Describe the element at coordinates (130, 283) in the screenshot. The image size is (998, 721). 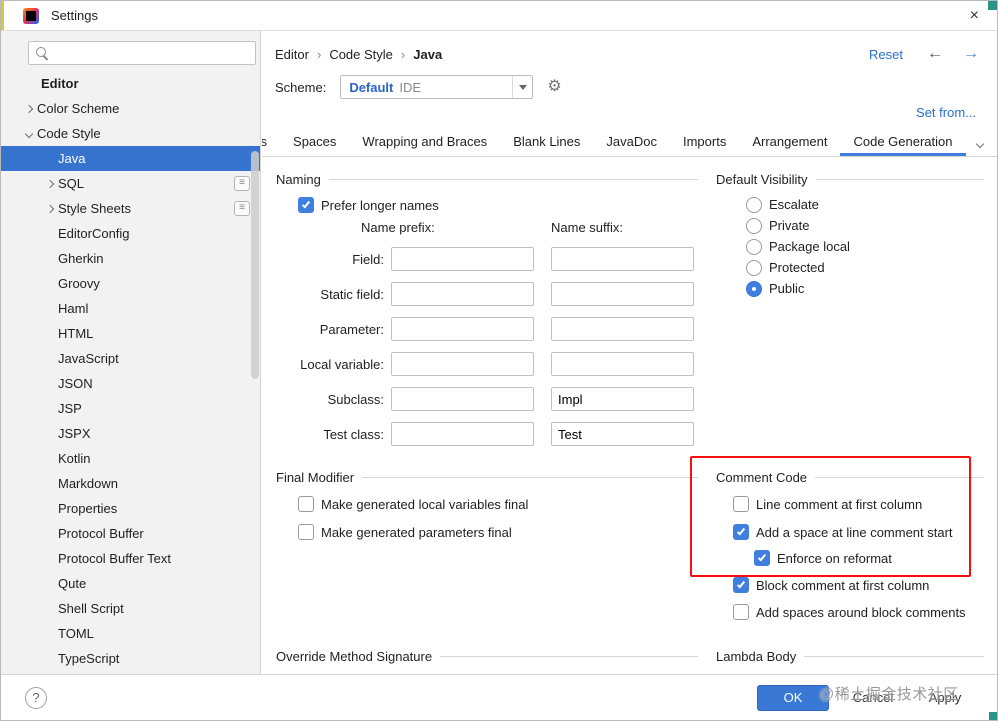
I see `sidebar-item-groovy: Groovy` at that location.